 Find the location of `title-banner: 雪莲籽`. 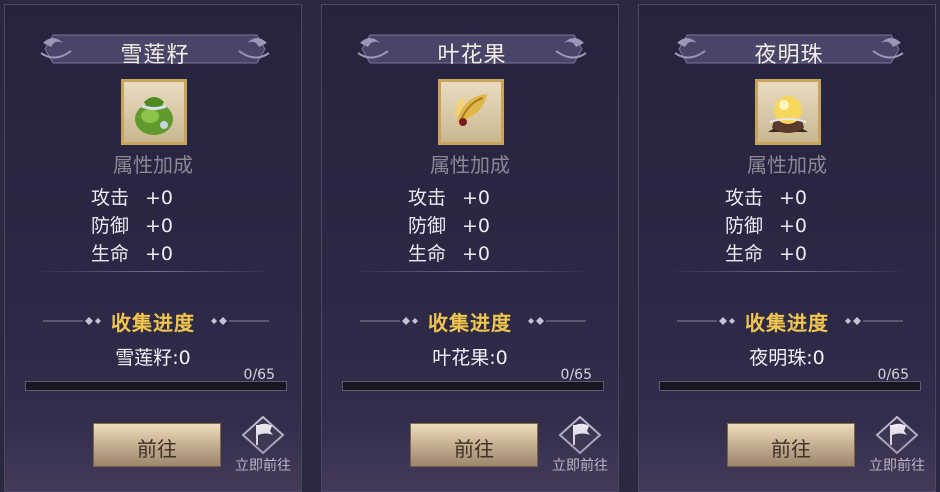

title-banner: 雪莲籽 is located at coordinates (155, 49).